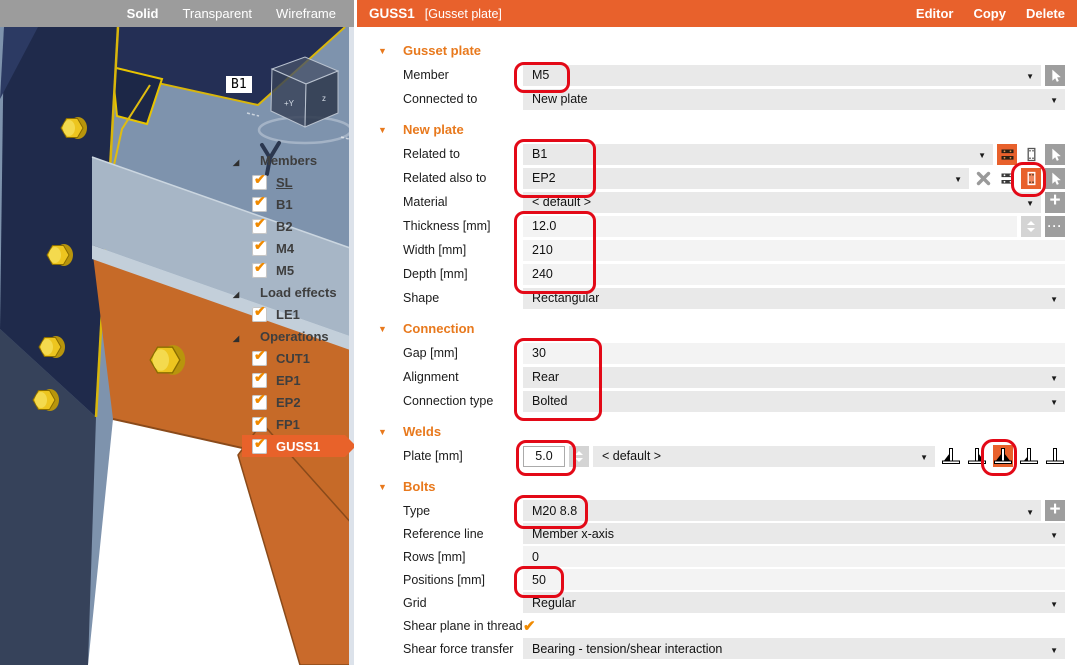 Image resolution: width=1077 pixels, height=665 pixels. Describe the element at coordinates (764, 456) in the screenshot. I see `weld-material-dropdown: < default >` at that location.